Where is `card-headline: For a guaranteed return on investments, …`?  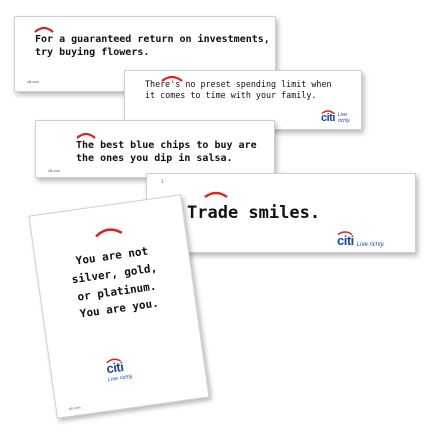 card-headline: For a guaranteed return on investments, … is located at coordinates (152, 46).